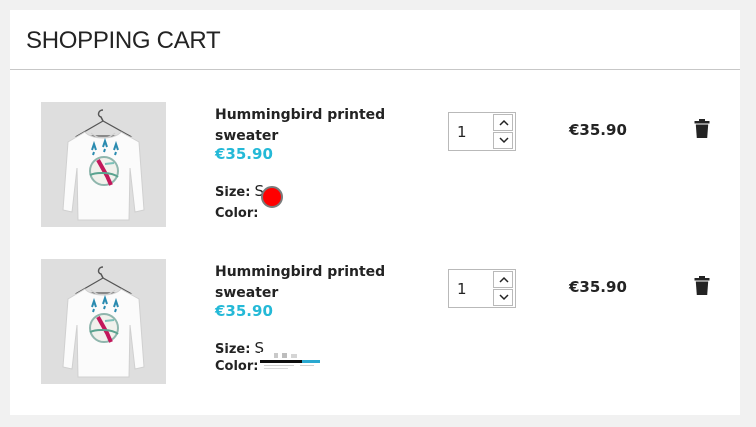  What do you see at coordinates (272, 197) in the screenshot?
I see `color-swatch` at bounding box center [272, 197].